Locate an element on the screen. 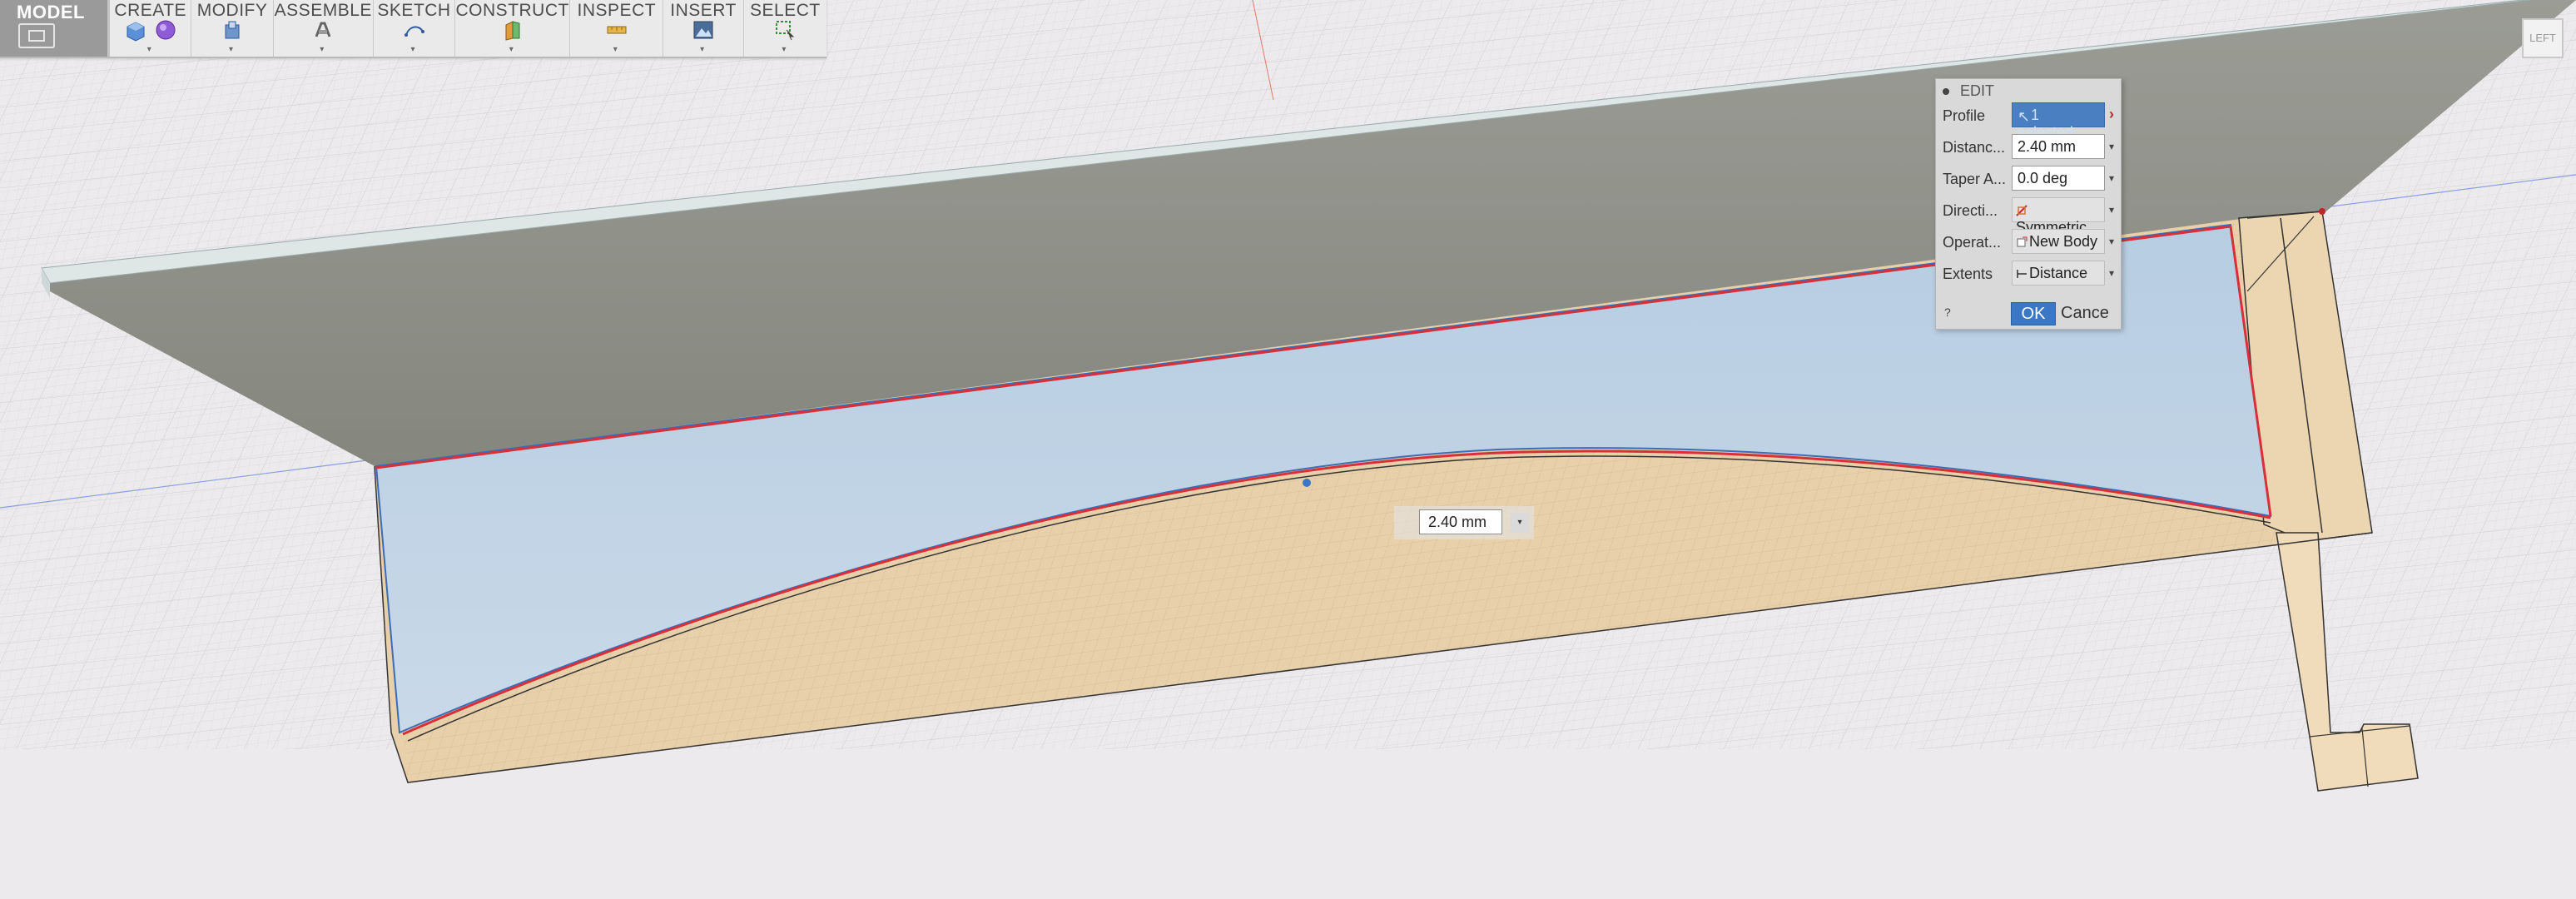 The width and height of the screenshot is (2576, 899). row-extents: Extents Distance ▾ is located at coordinates (2030, 274).